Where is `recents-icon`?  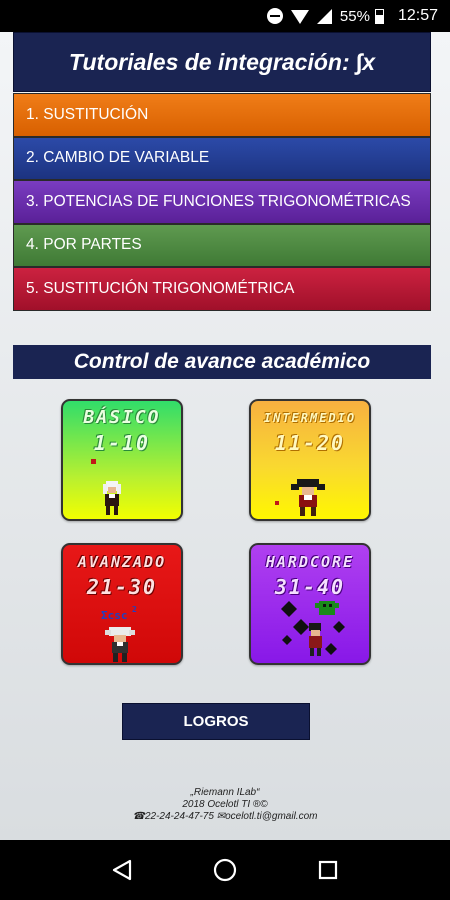 recents-icon is located at coordinates (328, 870).